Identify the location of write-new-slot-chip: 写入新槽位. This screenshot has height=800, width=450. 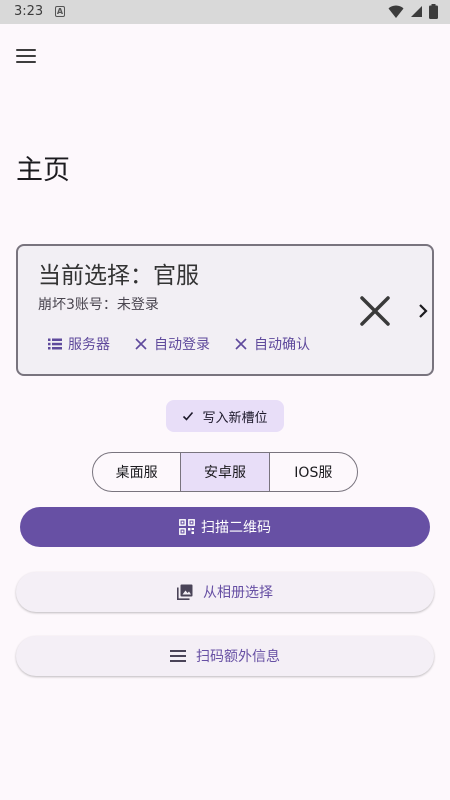
(225, 416).